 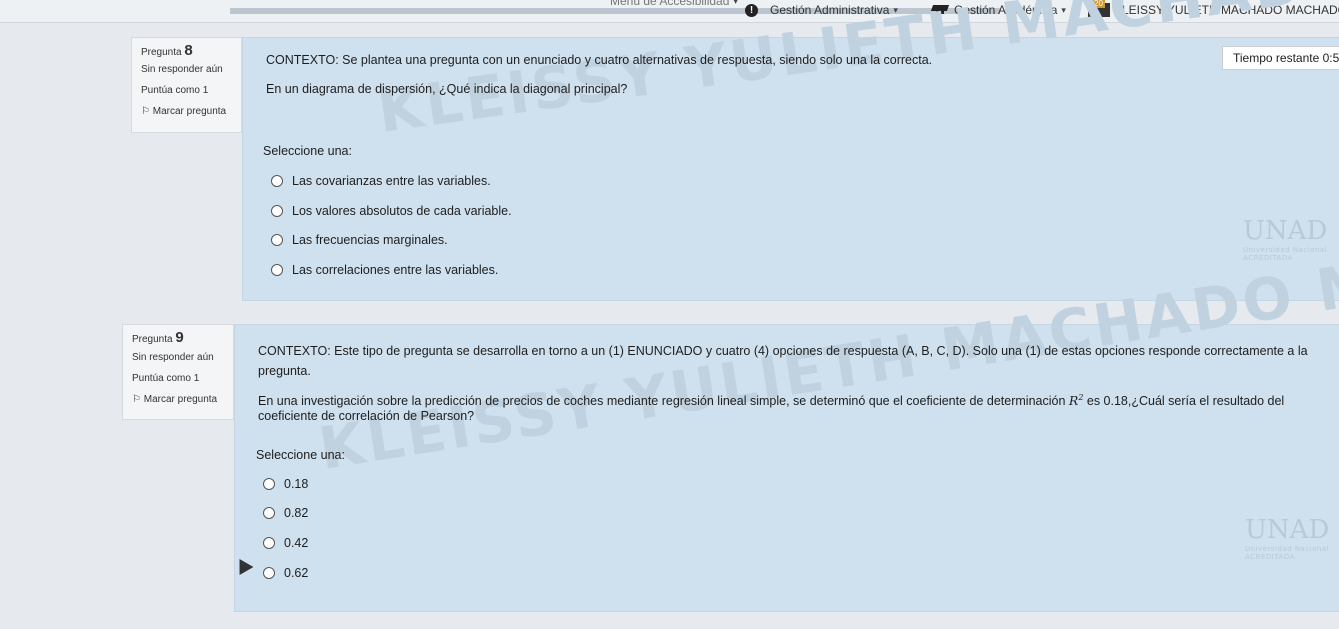 What do you see at coordinates (284, 371) in the screenshot?
I see `question-9-context-line2: pregunta.` at bounding box center [284, 371].